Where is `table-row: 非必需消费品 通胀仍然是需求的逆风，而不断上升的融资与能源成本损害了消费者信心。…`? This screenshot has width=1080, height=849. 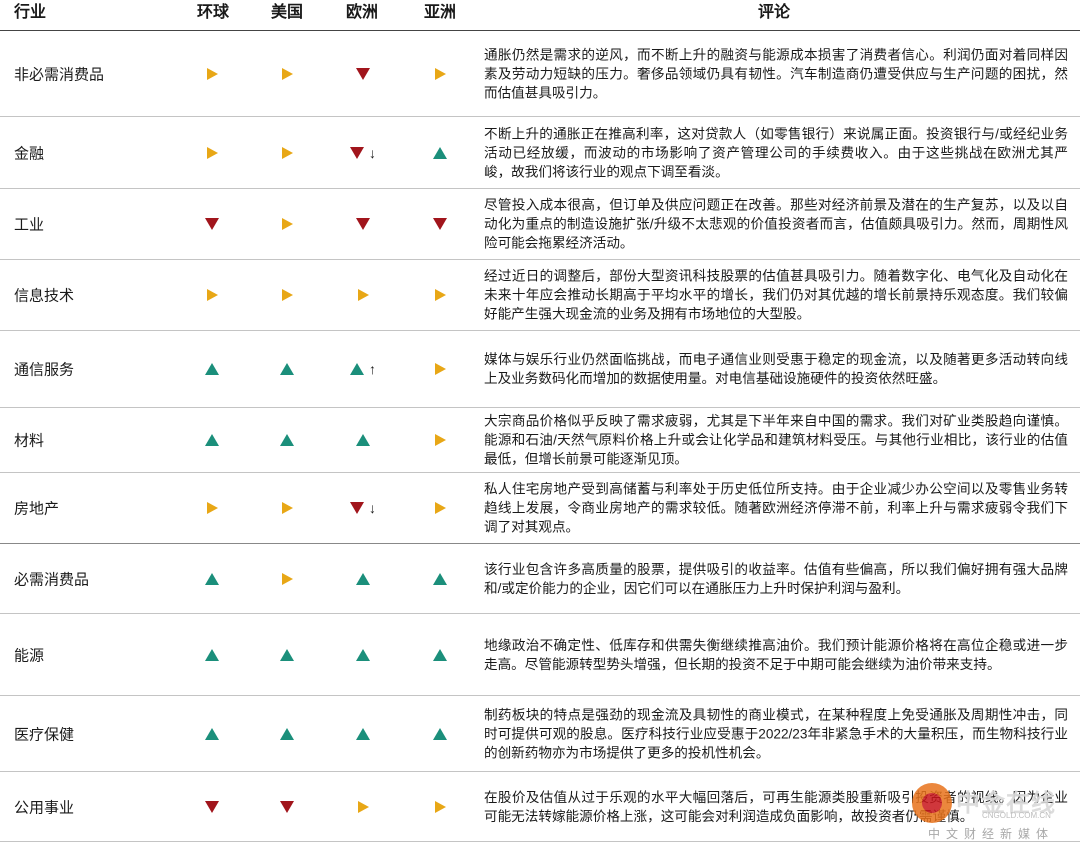
table-row: 非必需消费品 通胀仍然是需求的逆风，而不断上升的融资与能源成本损害了消费者信心。… is located at coordinates (540, 74).